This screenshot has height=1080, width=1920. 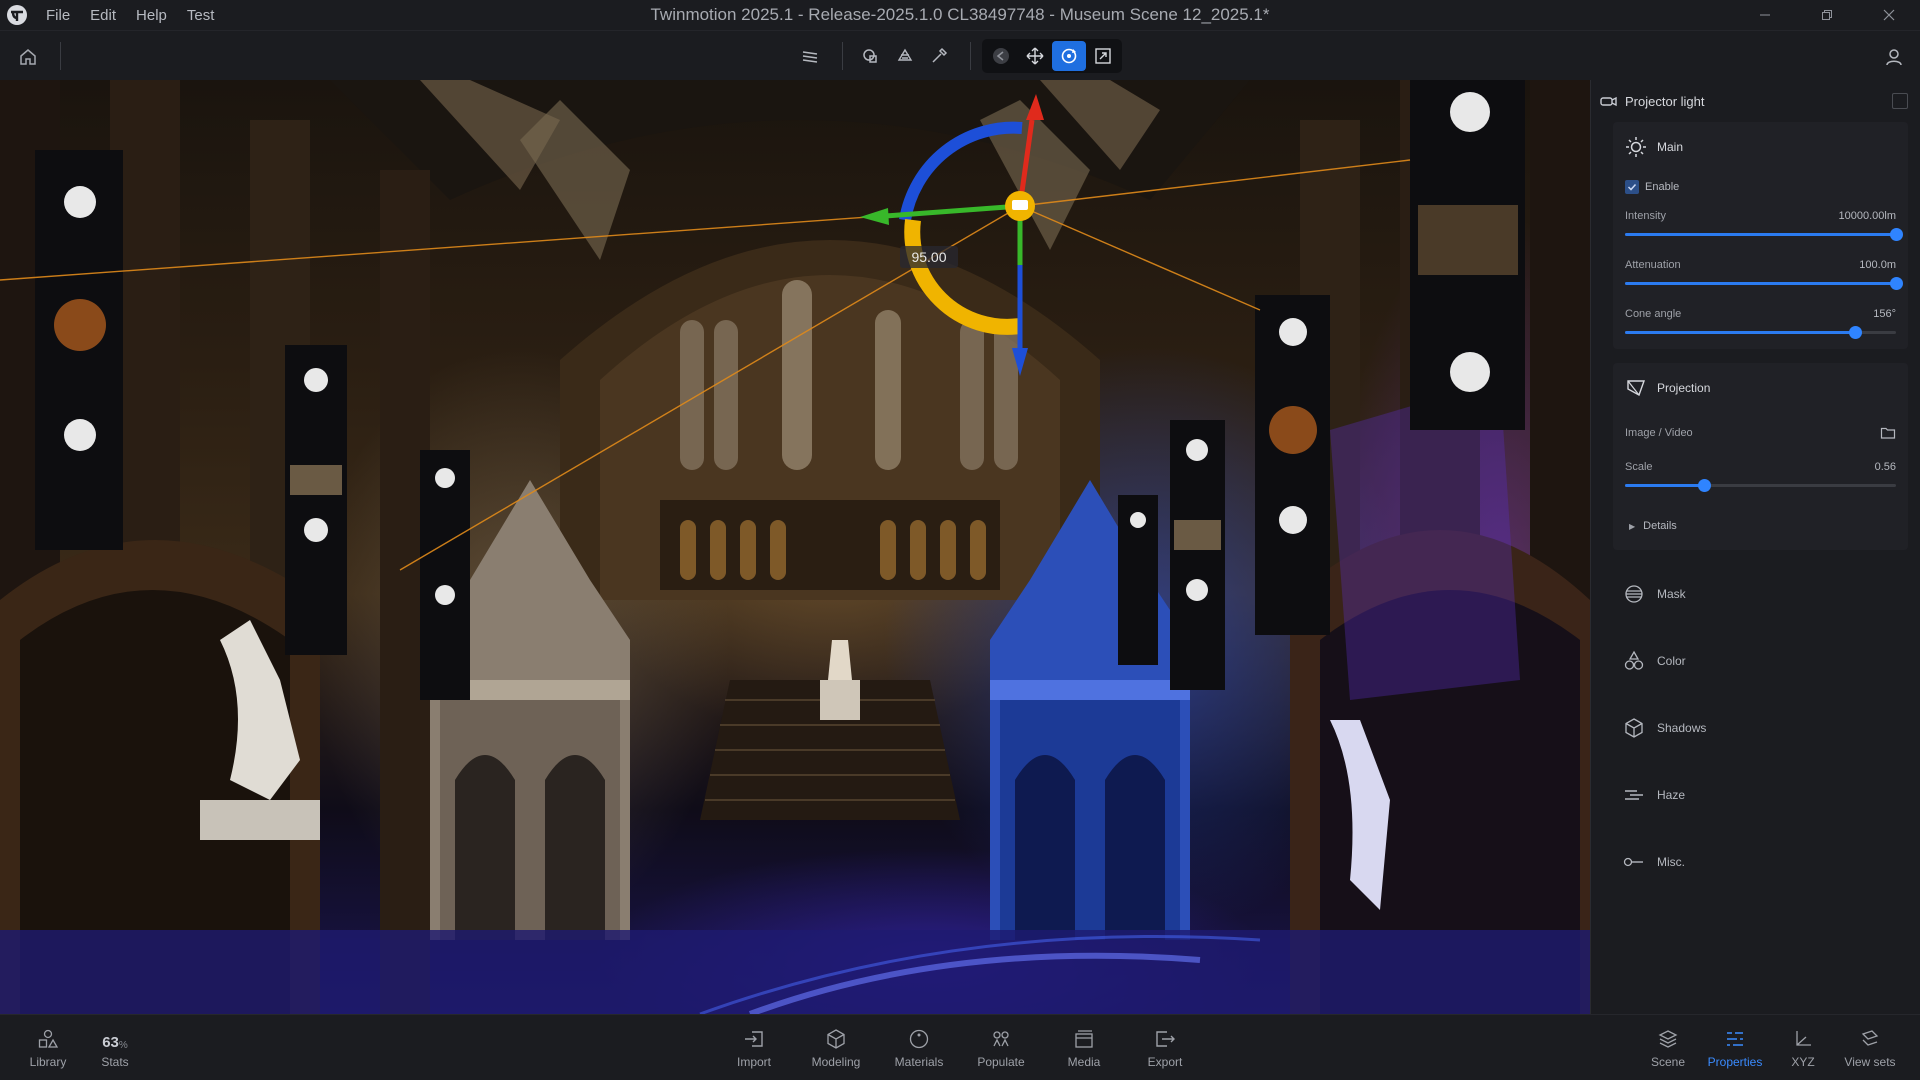 What do you see at coordinates (79, 350) in the screenshot?
I see `banner` at bounding box center [79, 350].